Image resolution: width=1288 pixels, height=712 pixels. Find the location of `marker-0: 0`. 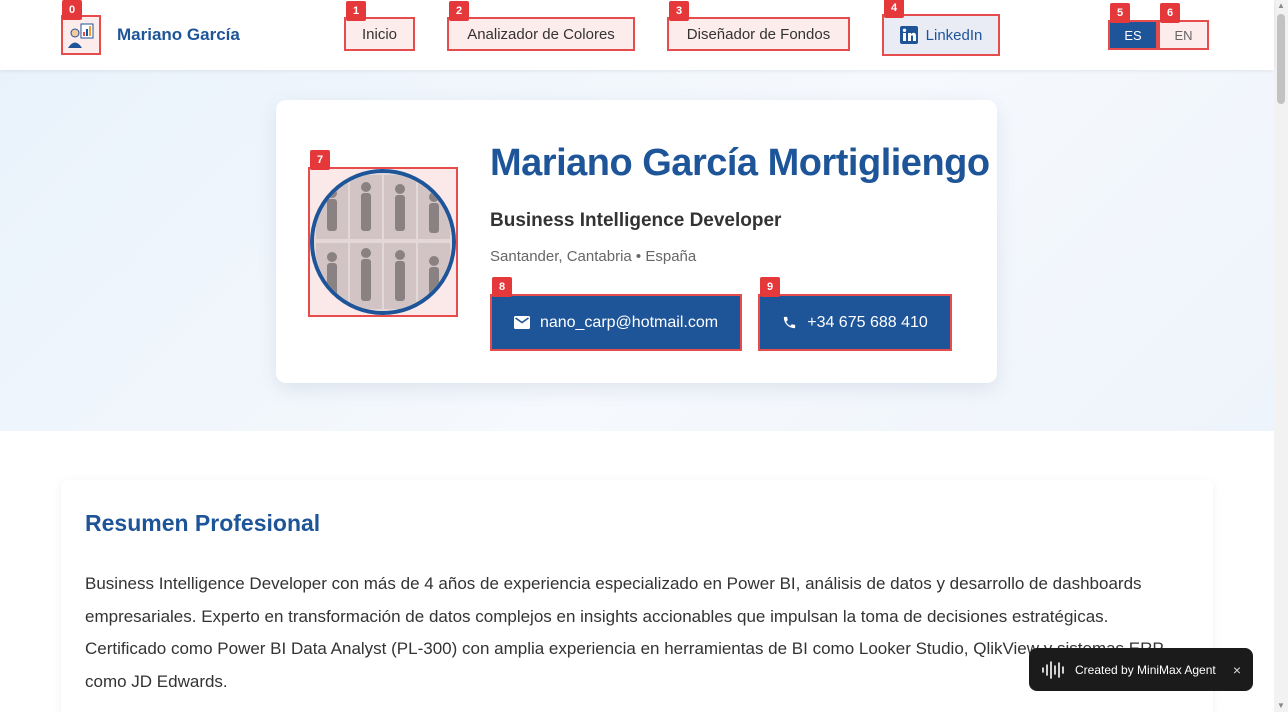

marker-0: 0 is located at coordinates (72, 10).